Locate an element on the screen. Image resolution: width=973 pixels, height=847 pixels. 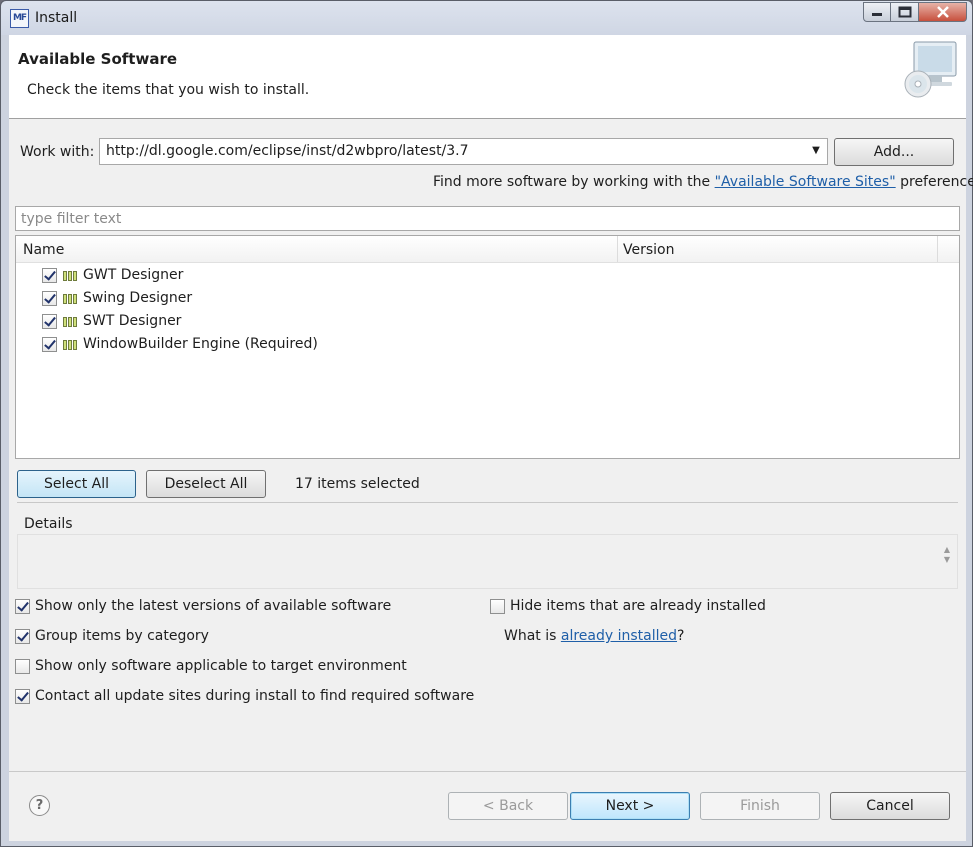
finish-button: Finish is located at coordinates (760, 806).